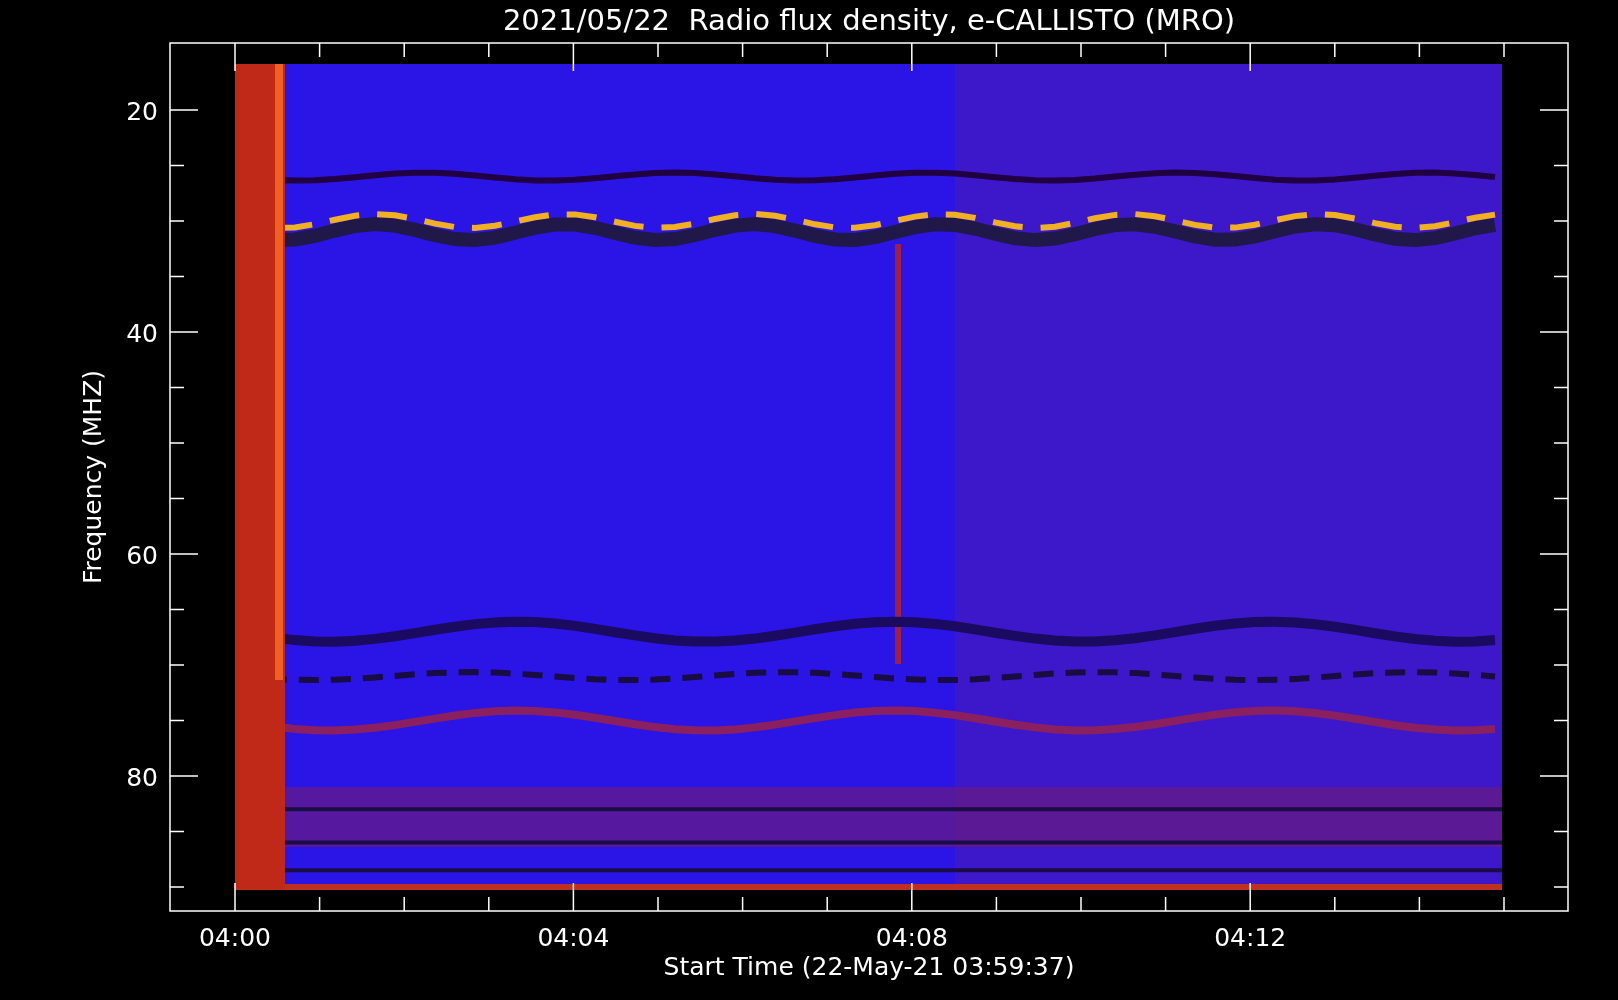 The image size is (1618, 1000). What do you see at coordinates (92, 477) in the screenshot?
I see `y-axis-label: Frequency (MHZ)` at bounding box center [92, 477].